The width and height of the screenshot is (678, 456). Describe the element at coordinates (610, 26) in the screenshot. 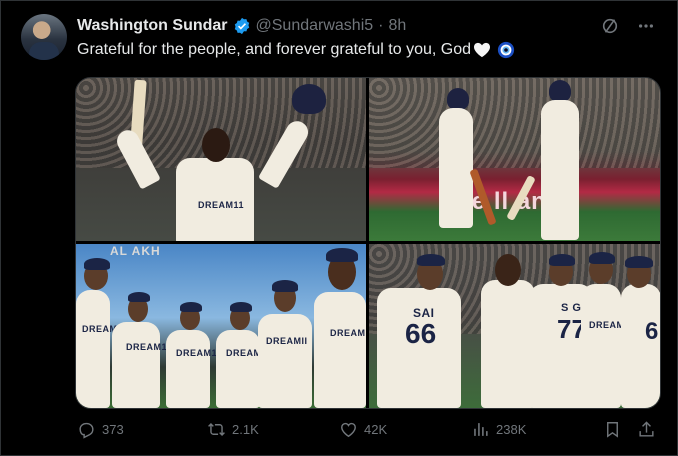

I see `grok-icon` at that location.